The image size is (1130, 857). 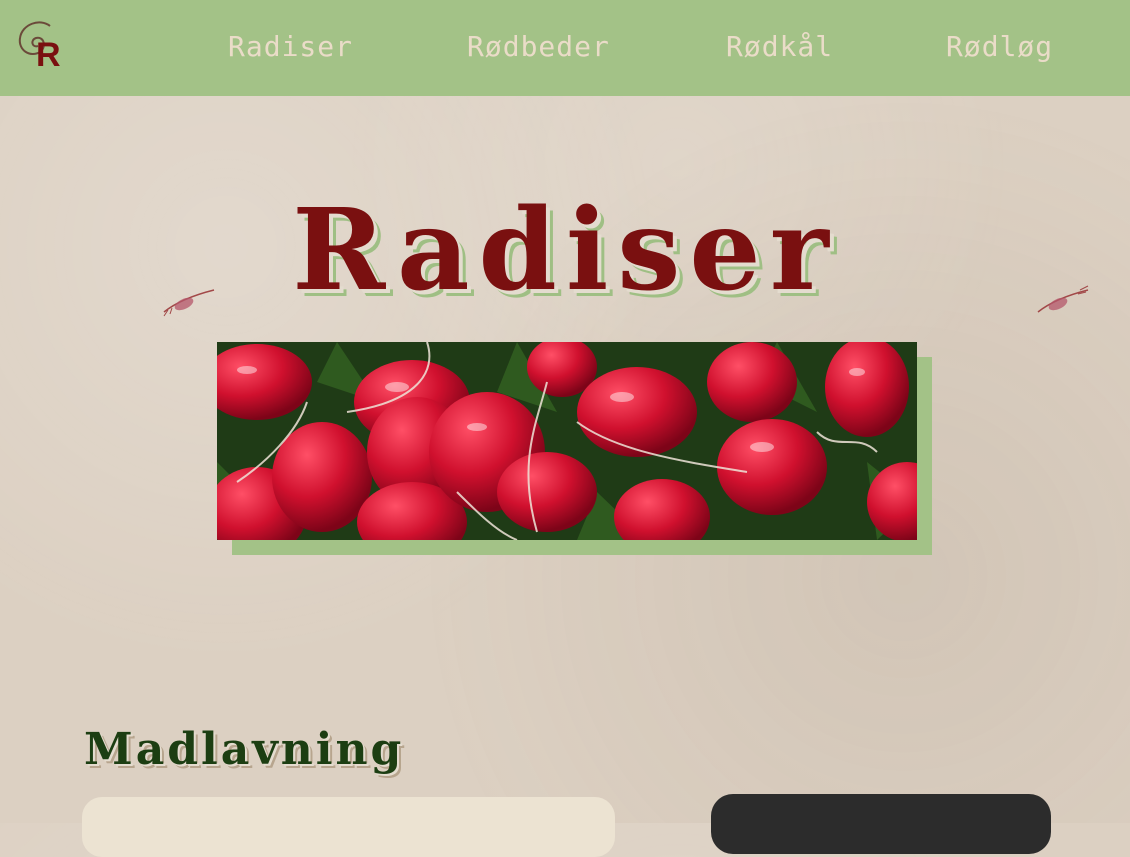 I want to click on content-card-light, so click(x=348, y=827).